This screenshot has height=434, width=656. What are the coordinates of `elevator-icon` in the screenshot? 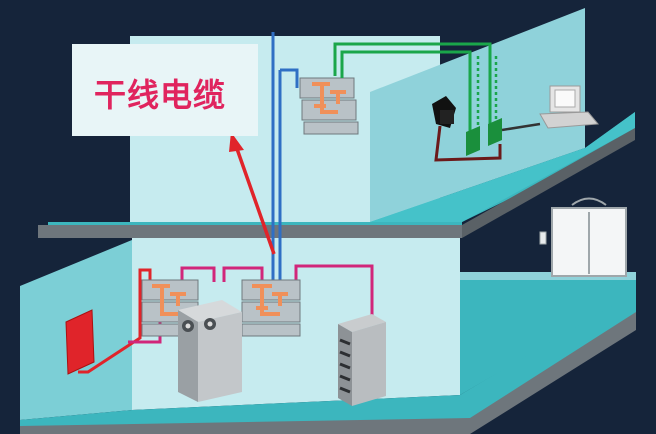 It's located at (583, 237).